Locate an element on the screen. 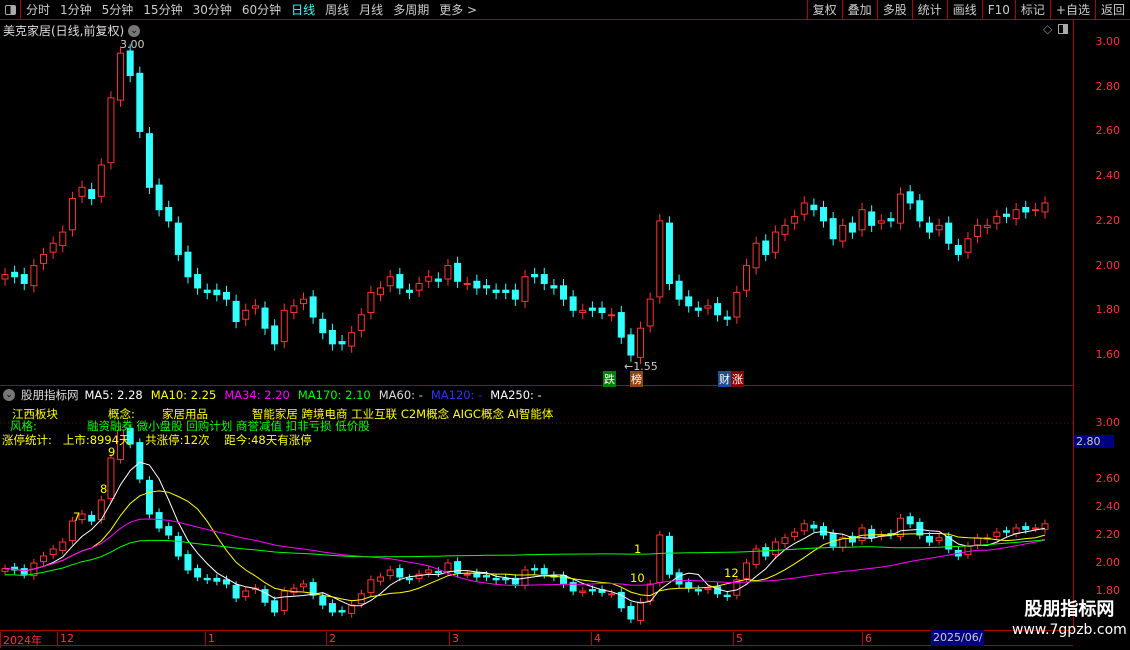  toolbar-button: 返回 is located at coordinates (1112, 10).